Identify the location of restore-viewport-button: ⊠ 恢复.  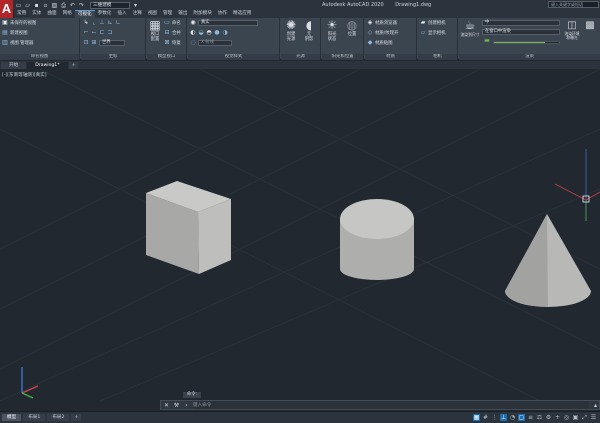
(172, 43).